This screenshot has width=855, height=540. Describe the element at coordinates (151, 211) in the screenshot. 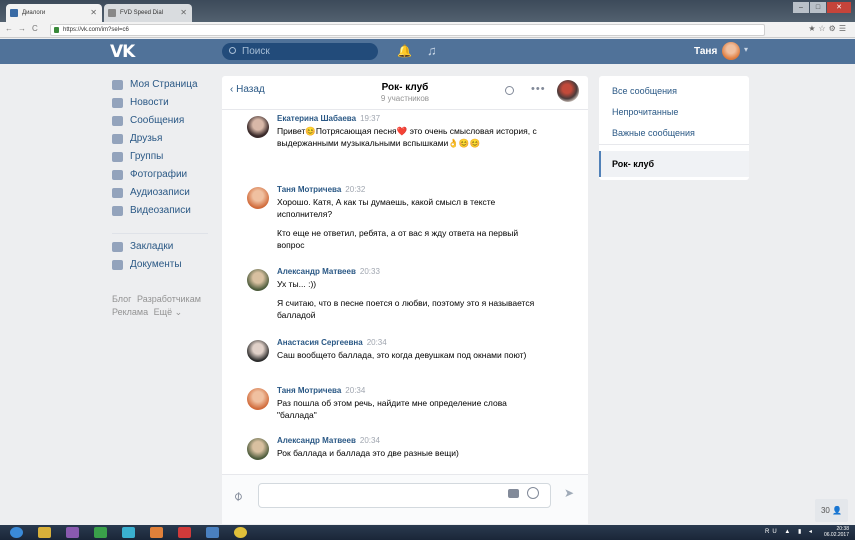

I see `sidebar-item-video: Видеозаписи` at that location.